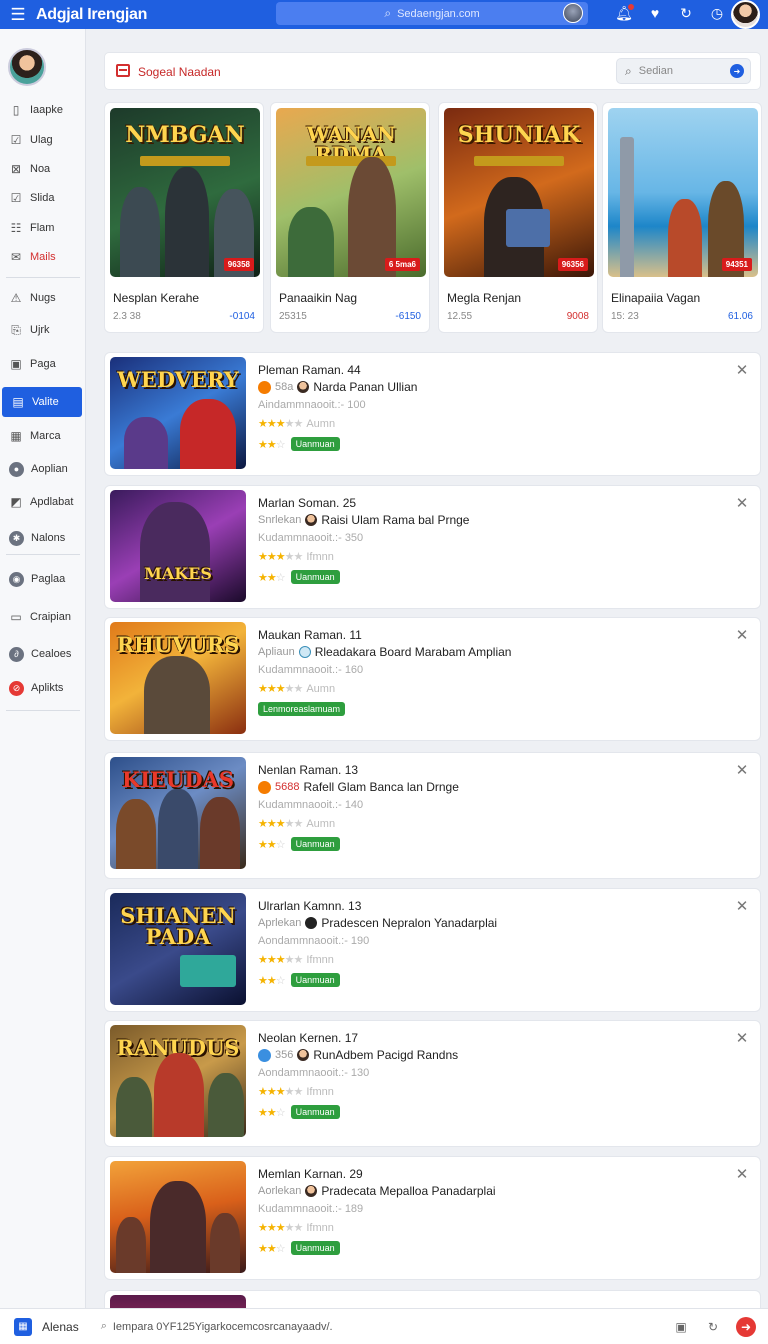 This screenshot has width=768, height=1344. Describe the element at coordinates (656, 298) in the screenshot. I see `game-name: Elinapaiia Vagan` at that location.